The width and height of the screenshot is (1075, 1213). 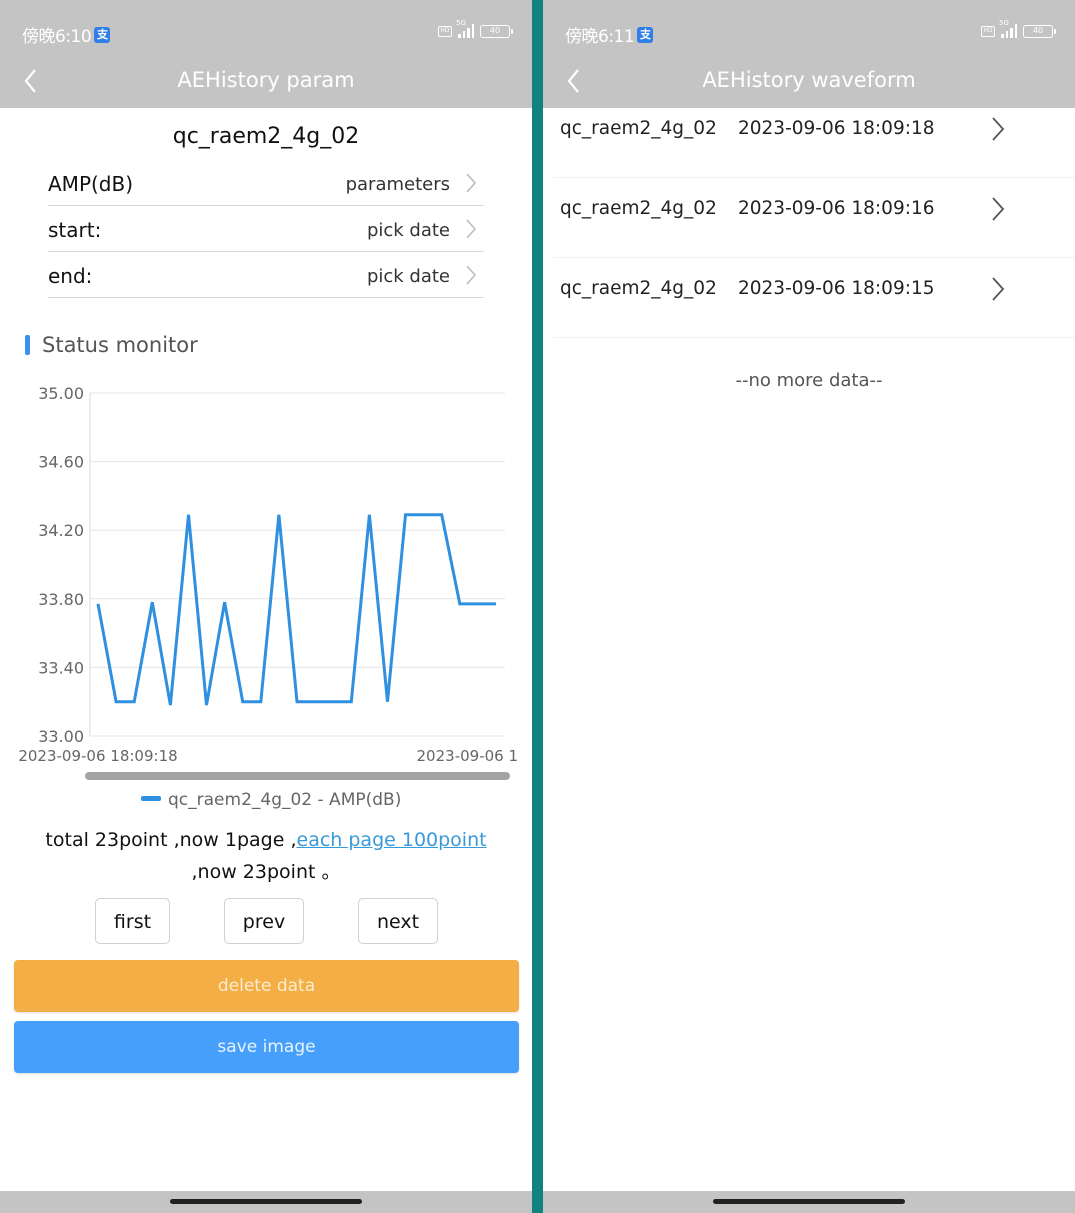 What do you see at coordinates (600, 37) in the screenshot?
I see `clock: 傍晚6:11` at bounding box center [600, 37].